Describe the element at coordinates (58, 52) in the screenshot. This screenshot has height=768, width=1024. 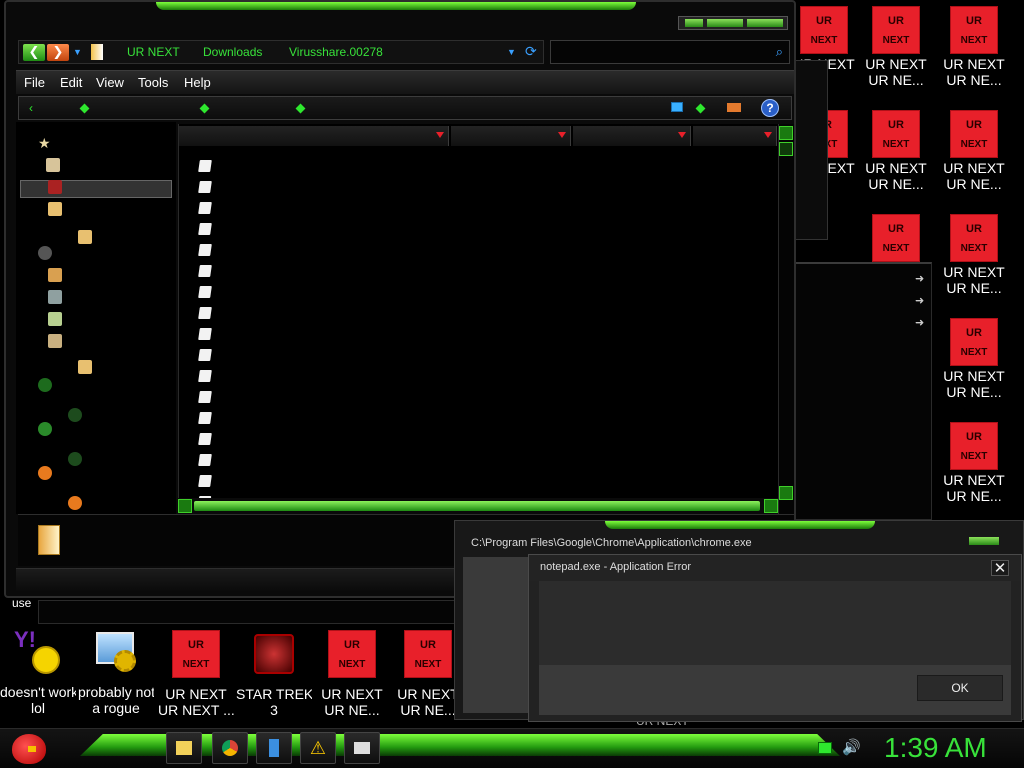
I see `forward-button: ❯` at that location.